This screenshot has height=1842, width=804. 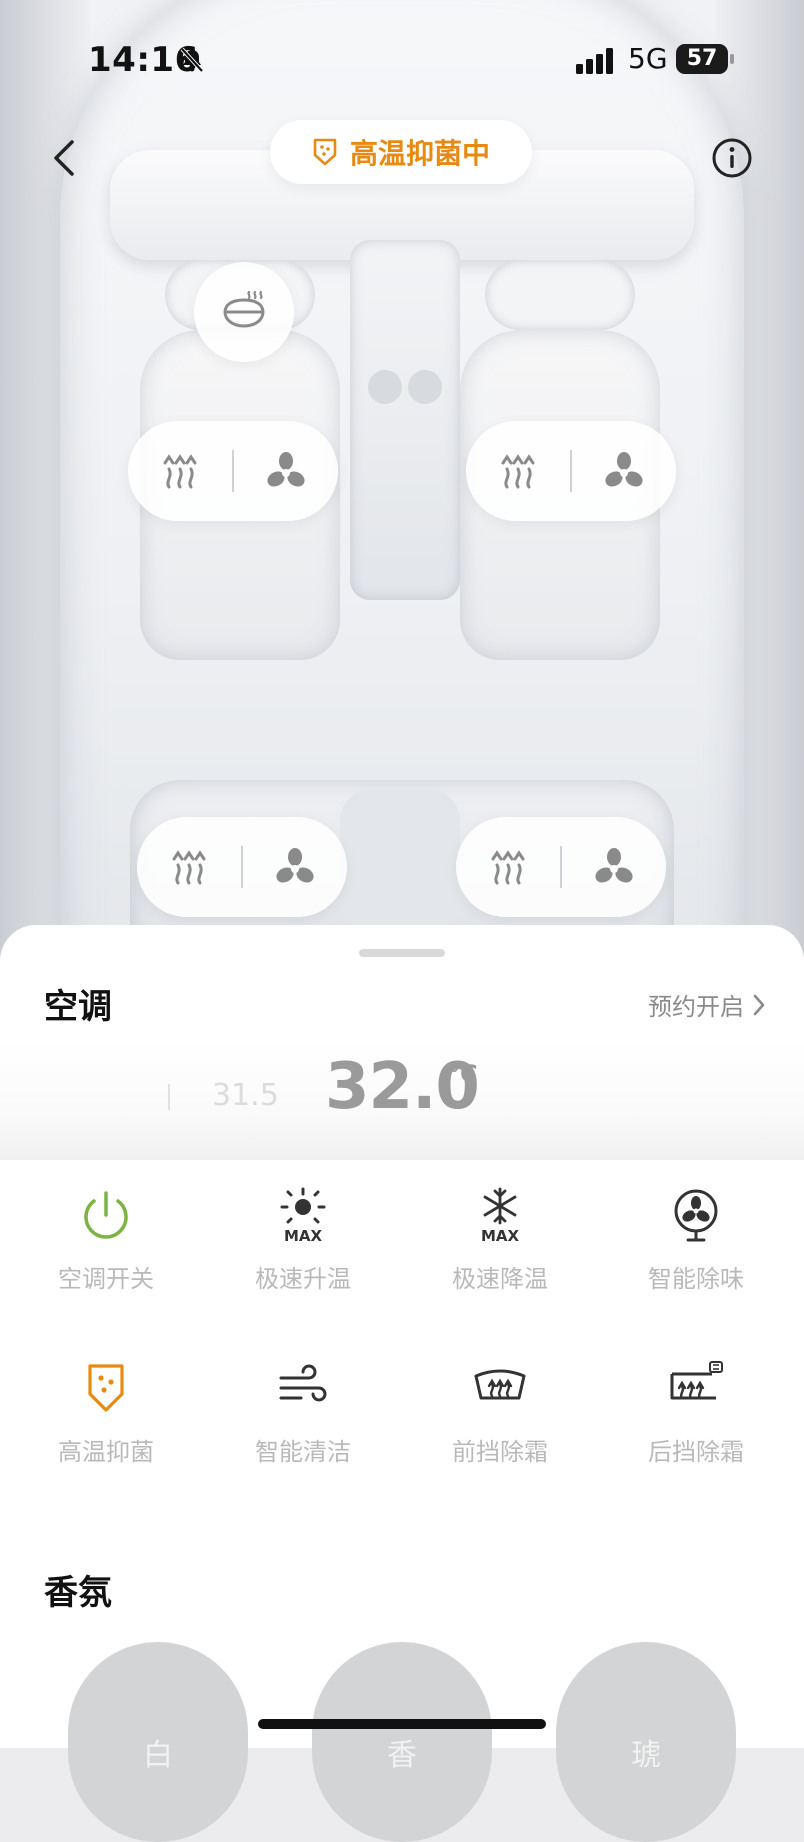 I want to click on back-button, so click(x=64, y=158).